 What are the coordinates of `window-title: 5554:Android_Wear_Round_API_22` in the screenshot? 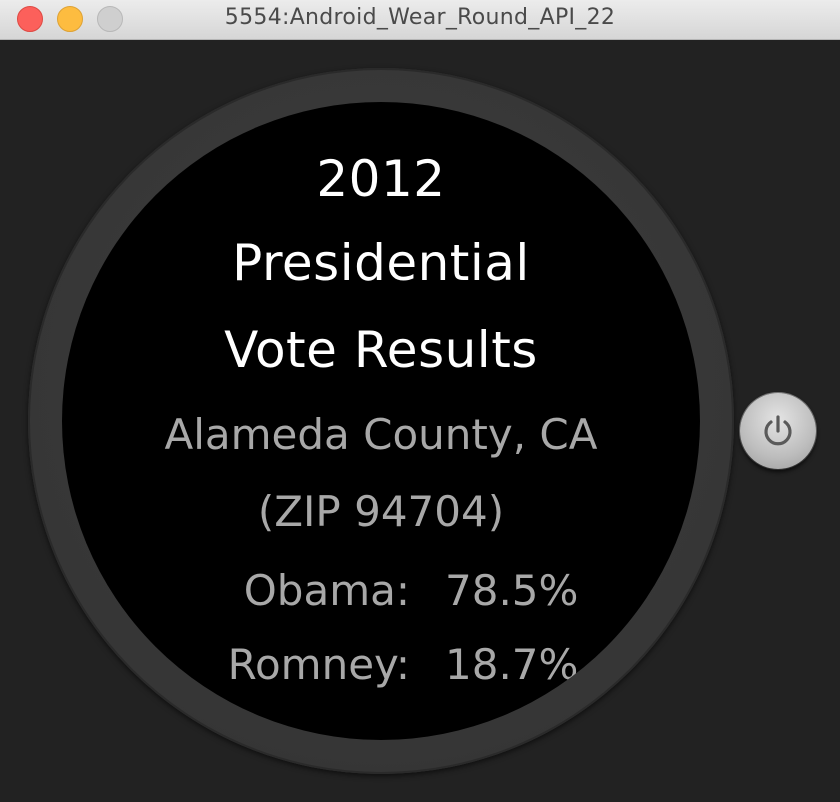 It's located at (420, 17).